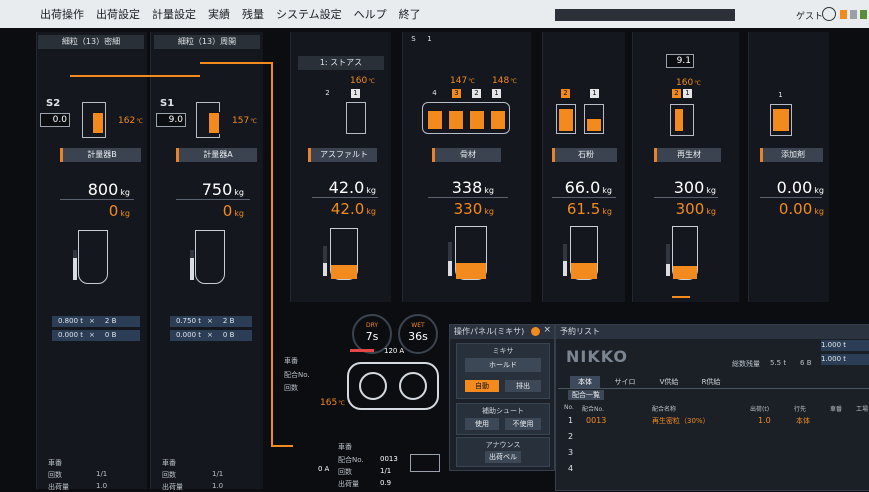 The image size is (869, 492). I want to click on chute-unuse-button: 不使用, so click(523, 424).